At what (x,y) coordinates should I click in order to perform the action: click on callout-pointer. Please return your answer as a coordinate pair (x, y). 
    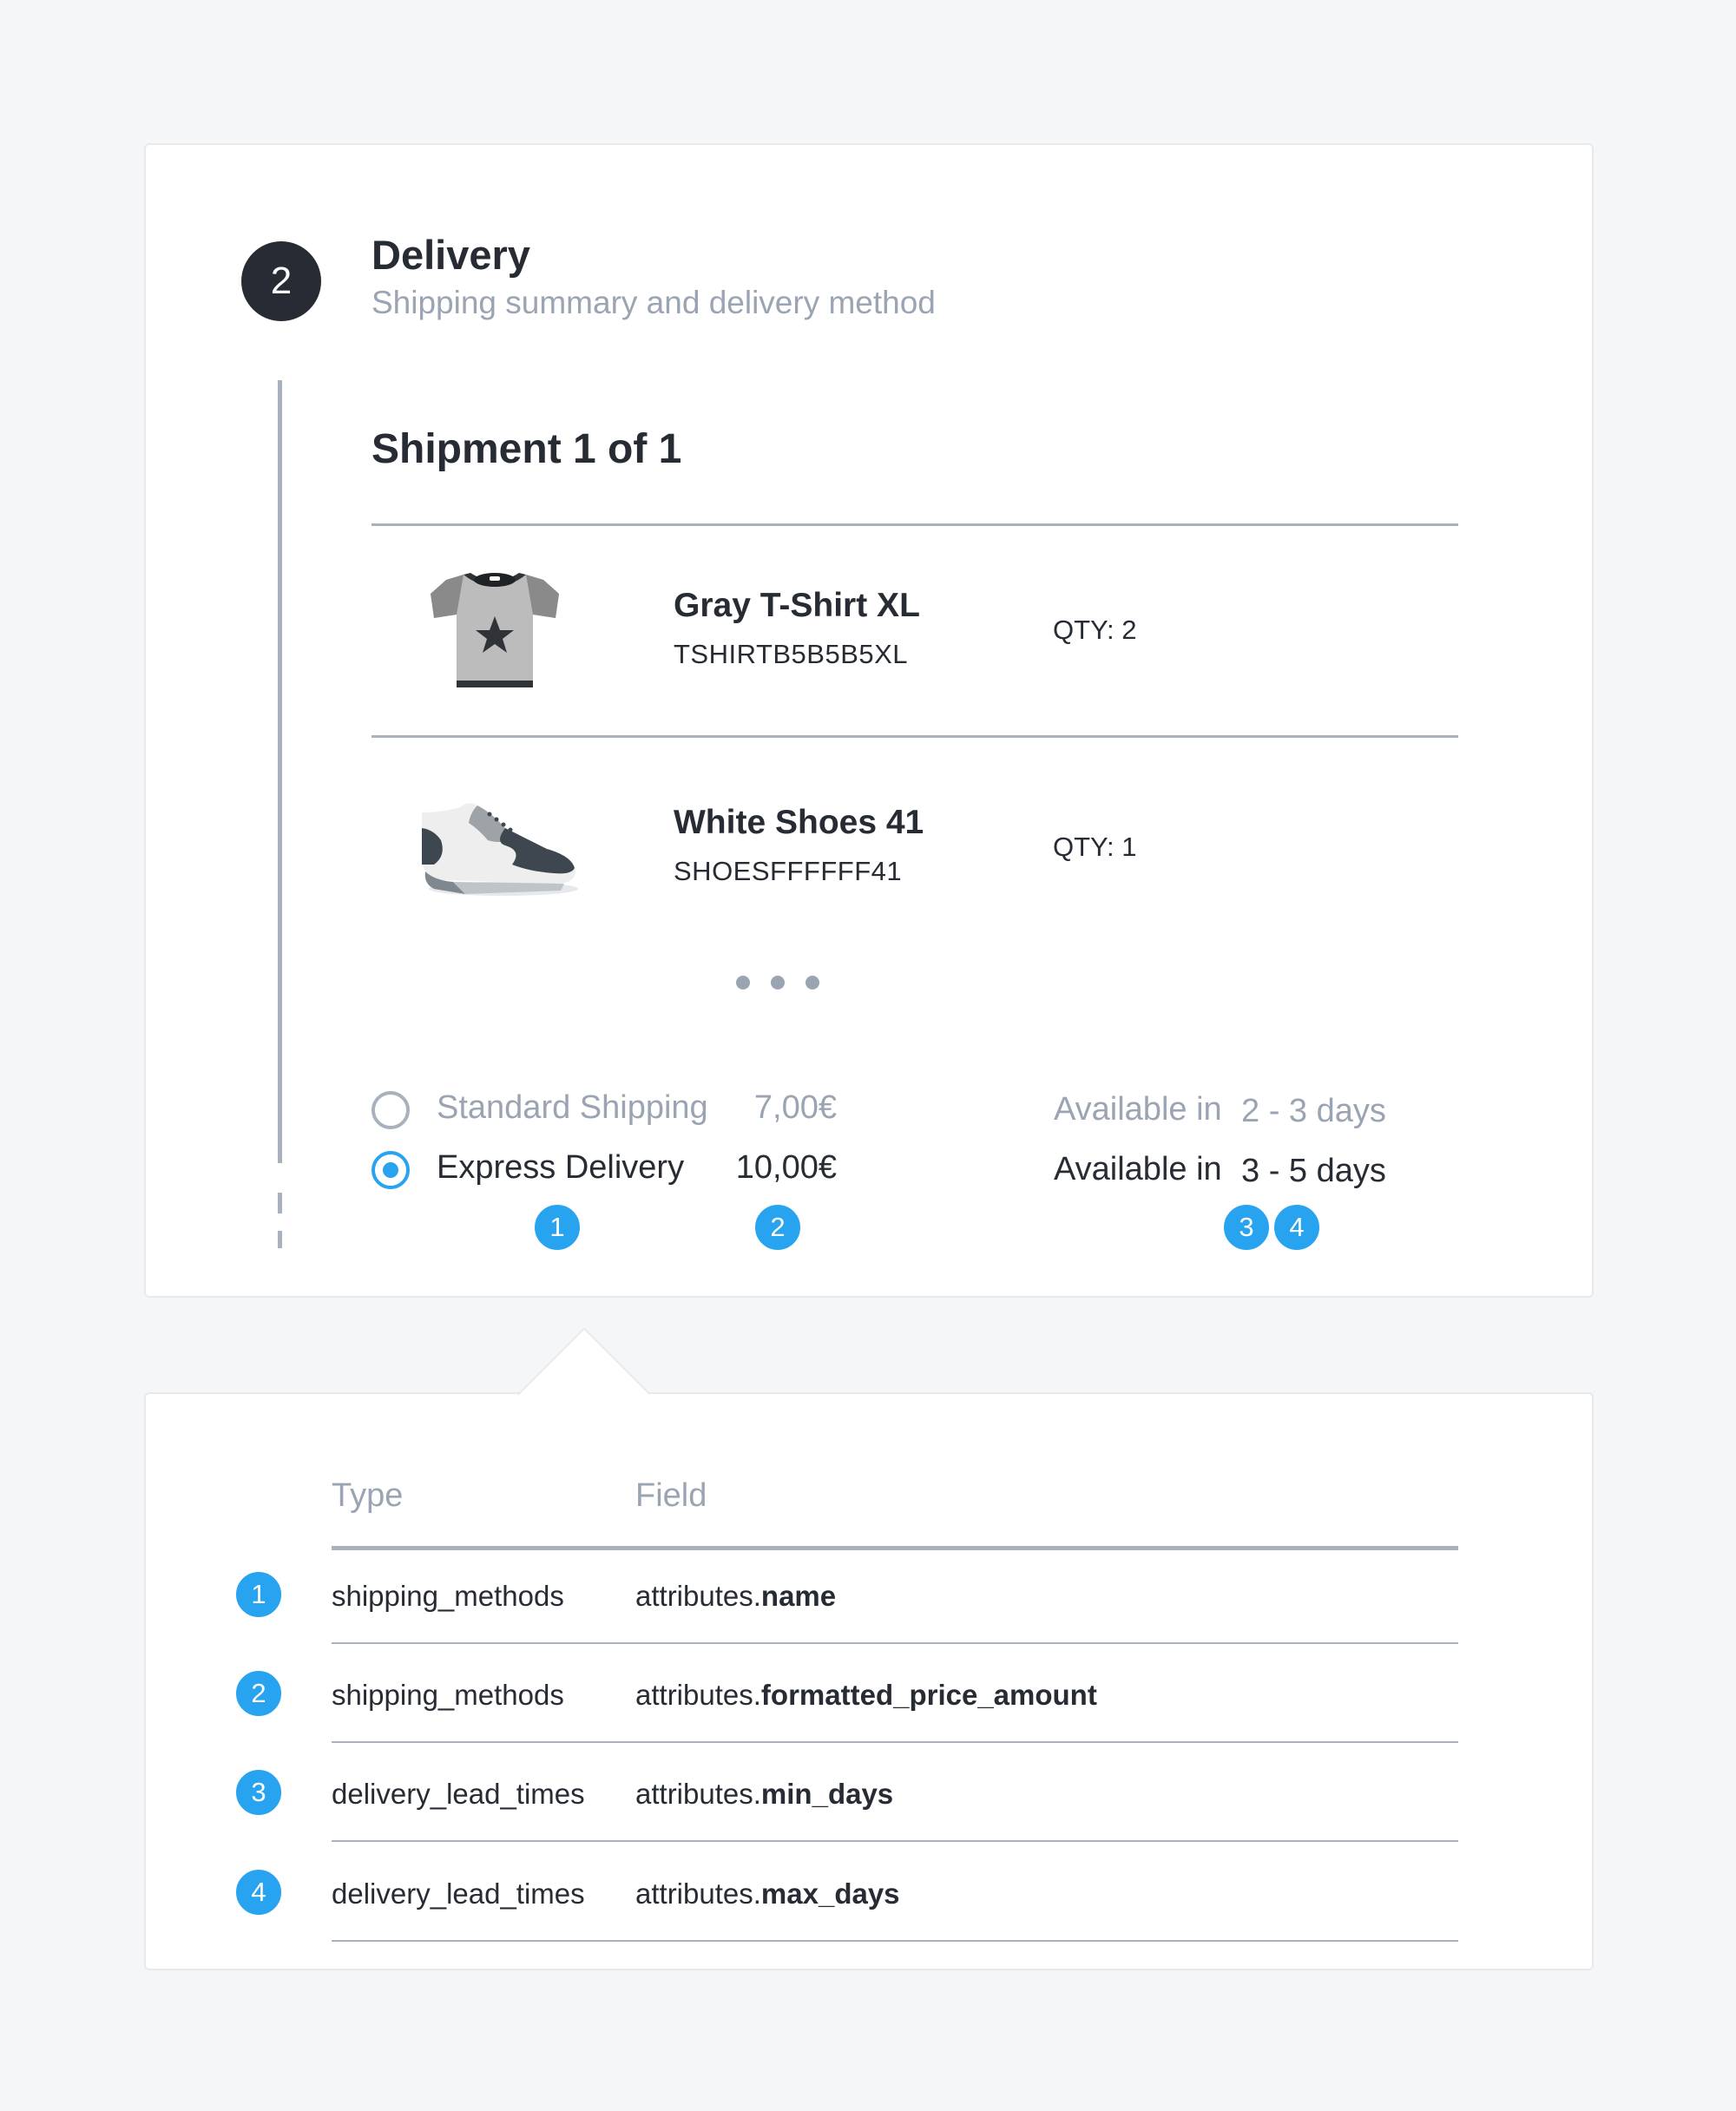
    Looking at the image, I should click on (583, 1361).